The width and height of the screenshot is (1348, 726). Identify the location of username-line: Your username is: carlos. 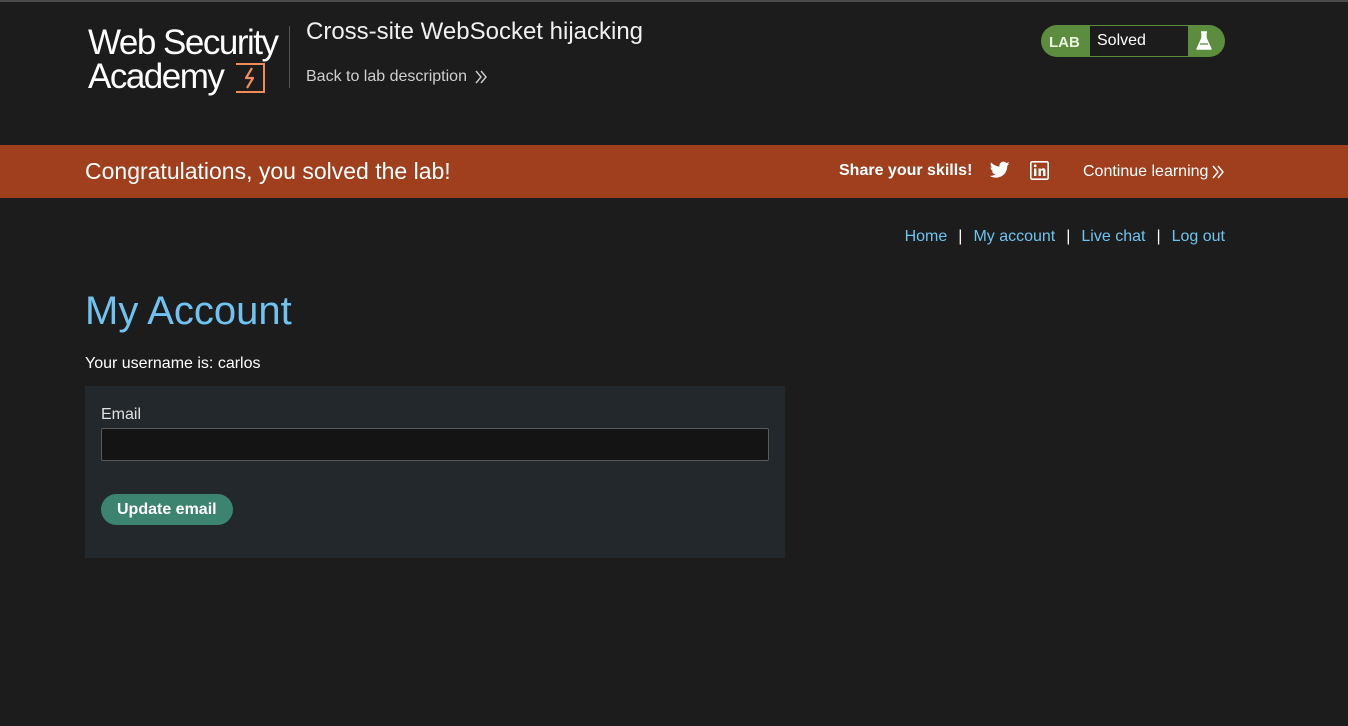
(173, 363).